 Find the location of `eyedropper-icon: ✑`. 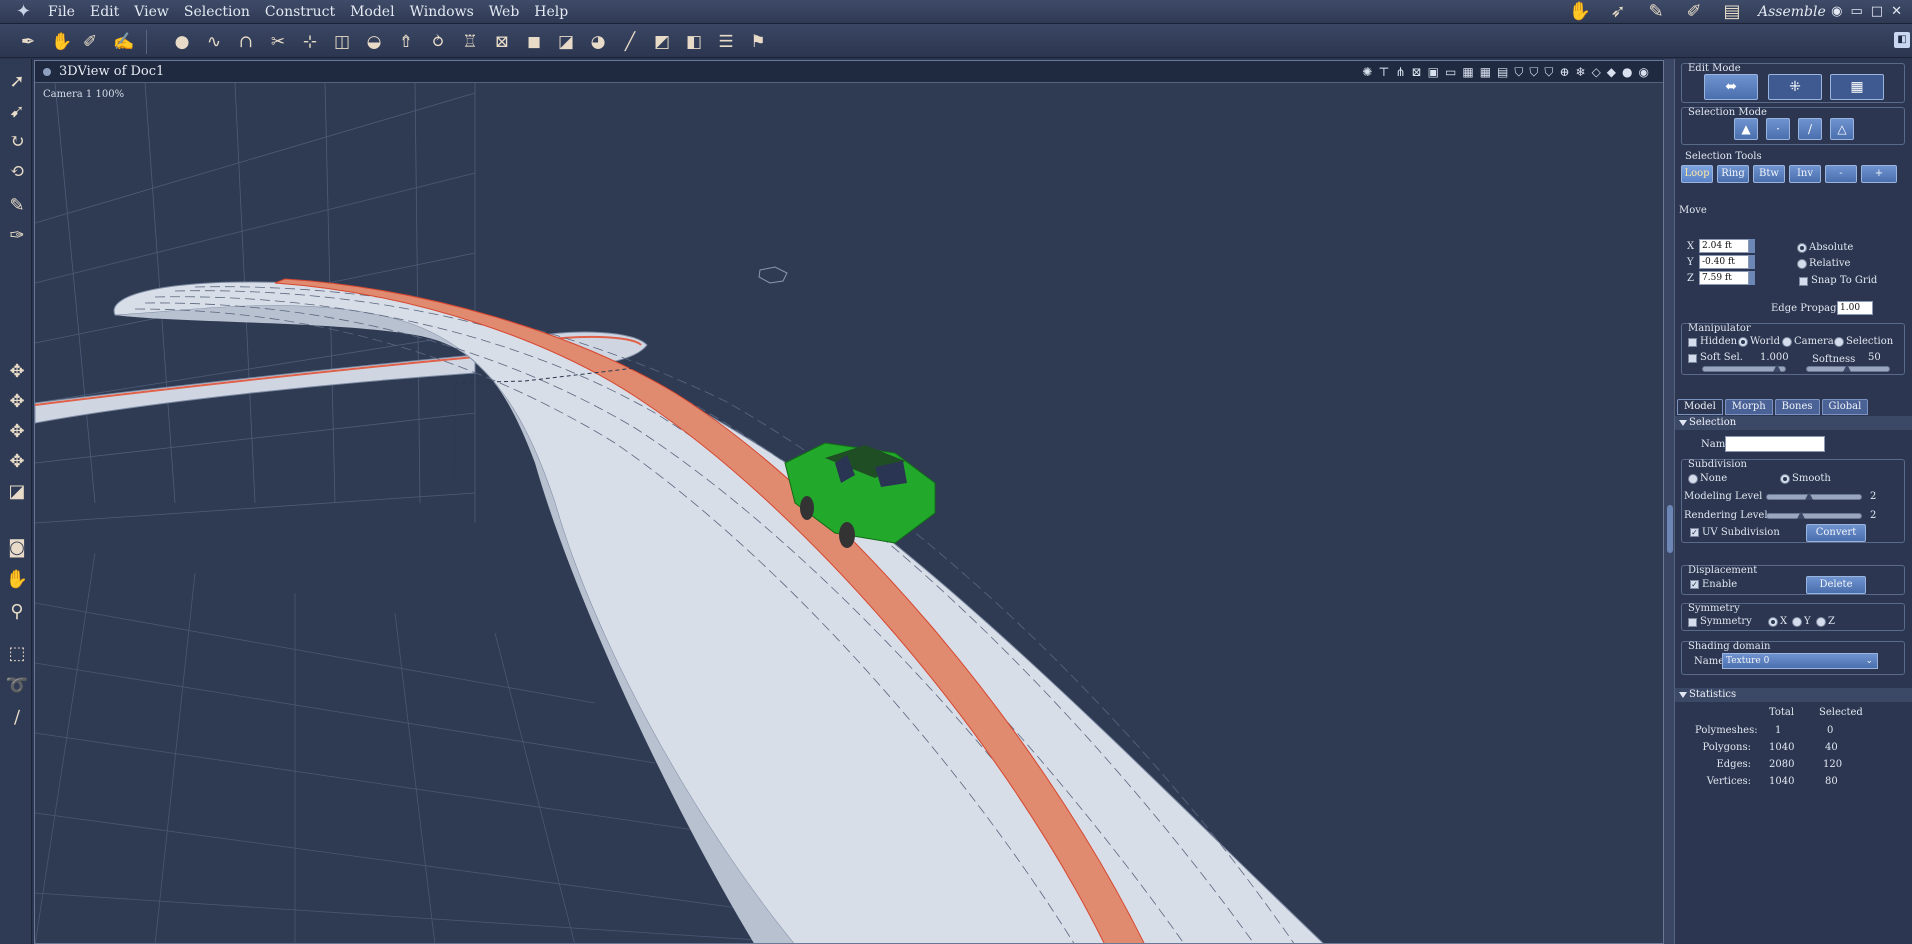

eyedropper-icon: ✑ is located at coordinates (17, 236).